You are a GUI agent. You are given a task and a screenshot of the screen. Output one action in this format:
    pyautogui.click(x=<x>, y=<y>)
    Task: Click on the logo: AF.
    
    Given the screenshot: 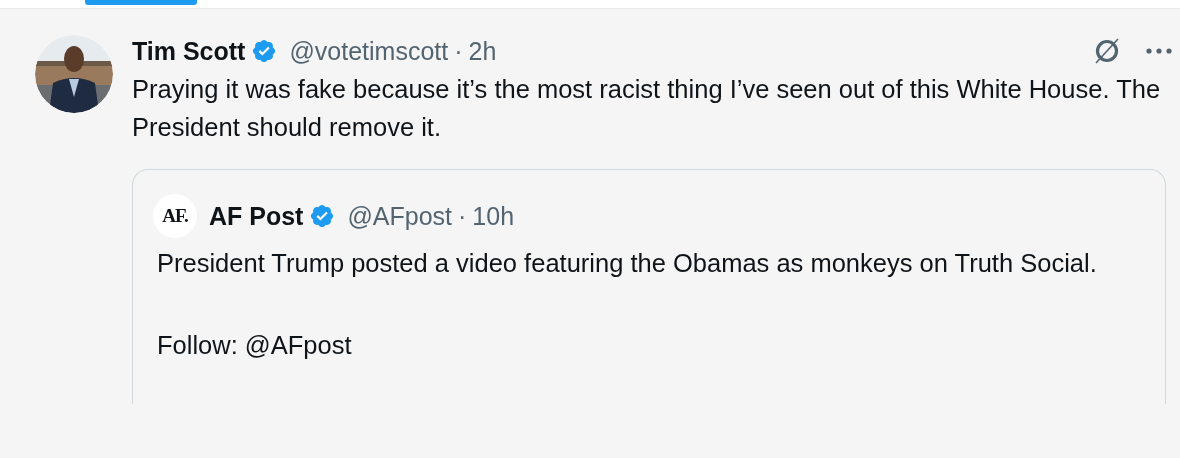 What is the action you would take?
    pyautogui.click(x=175, y=216)
    